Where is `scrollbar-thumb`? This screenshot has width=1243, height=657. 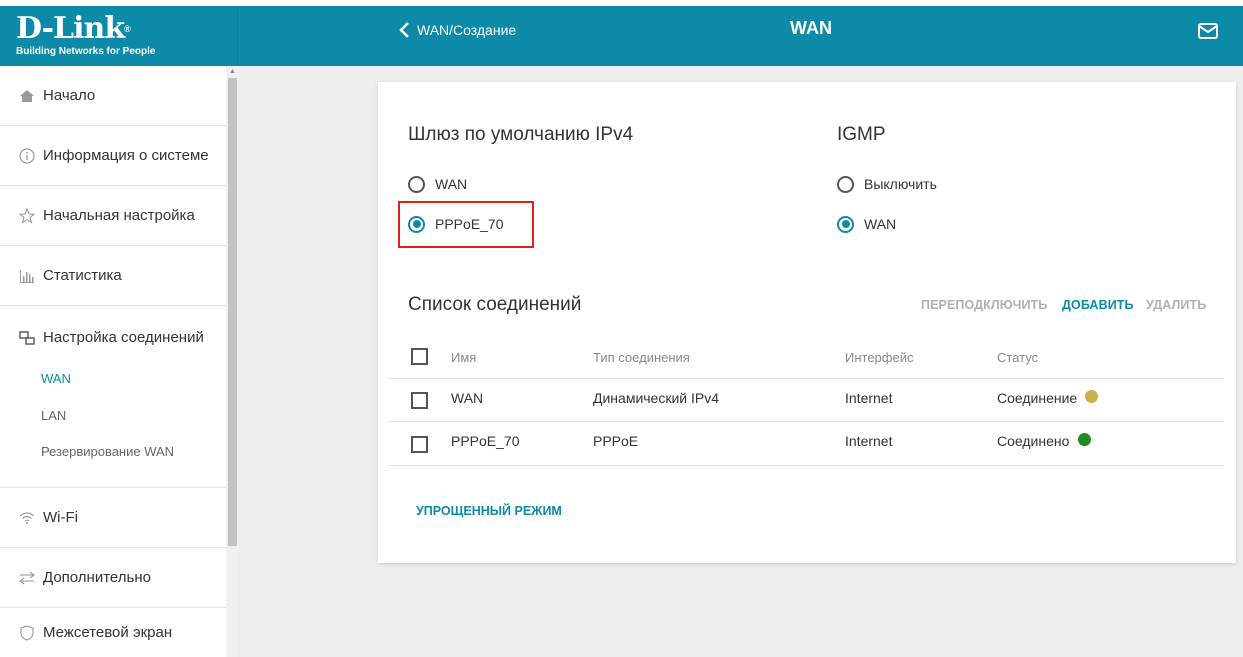 scrollbar-thumb is located at coordinates (232, 312).